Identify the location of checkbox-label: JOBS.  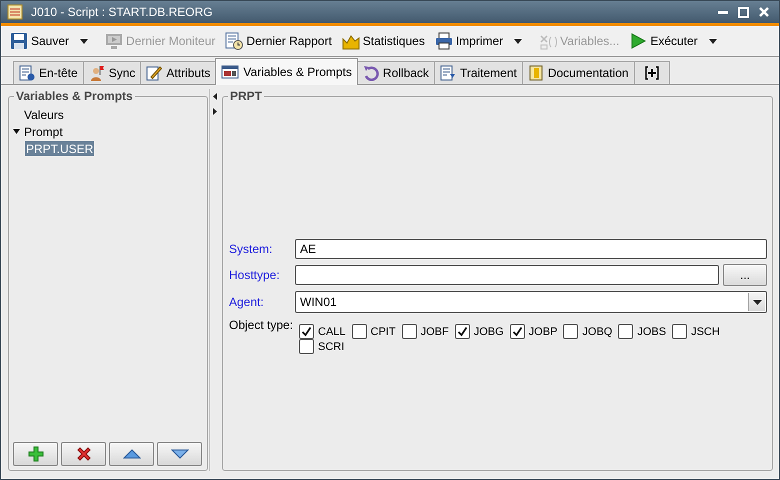
(651, 332).